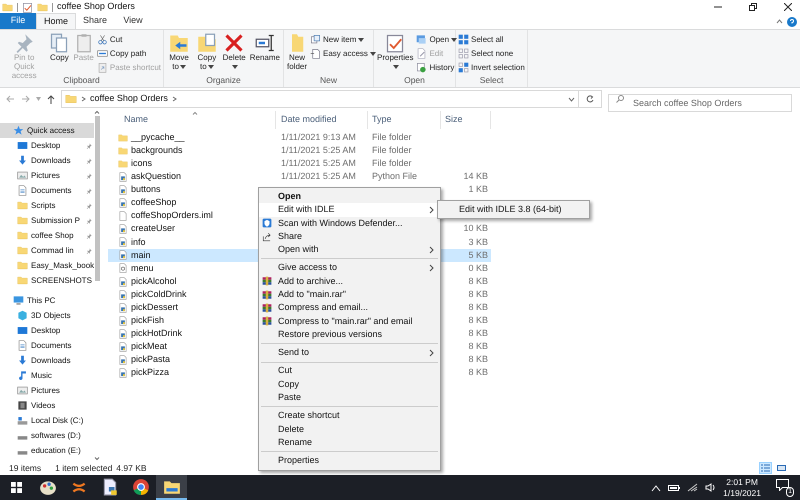  What do you see at coordinates (83, 468) in the screenshot?
I see `selection-status: 1 item selected` at bounding box center [83, 468].